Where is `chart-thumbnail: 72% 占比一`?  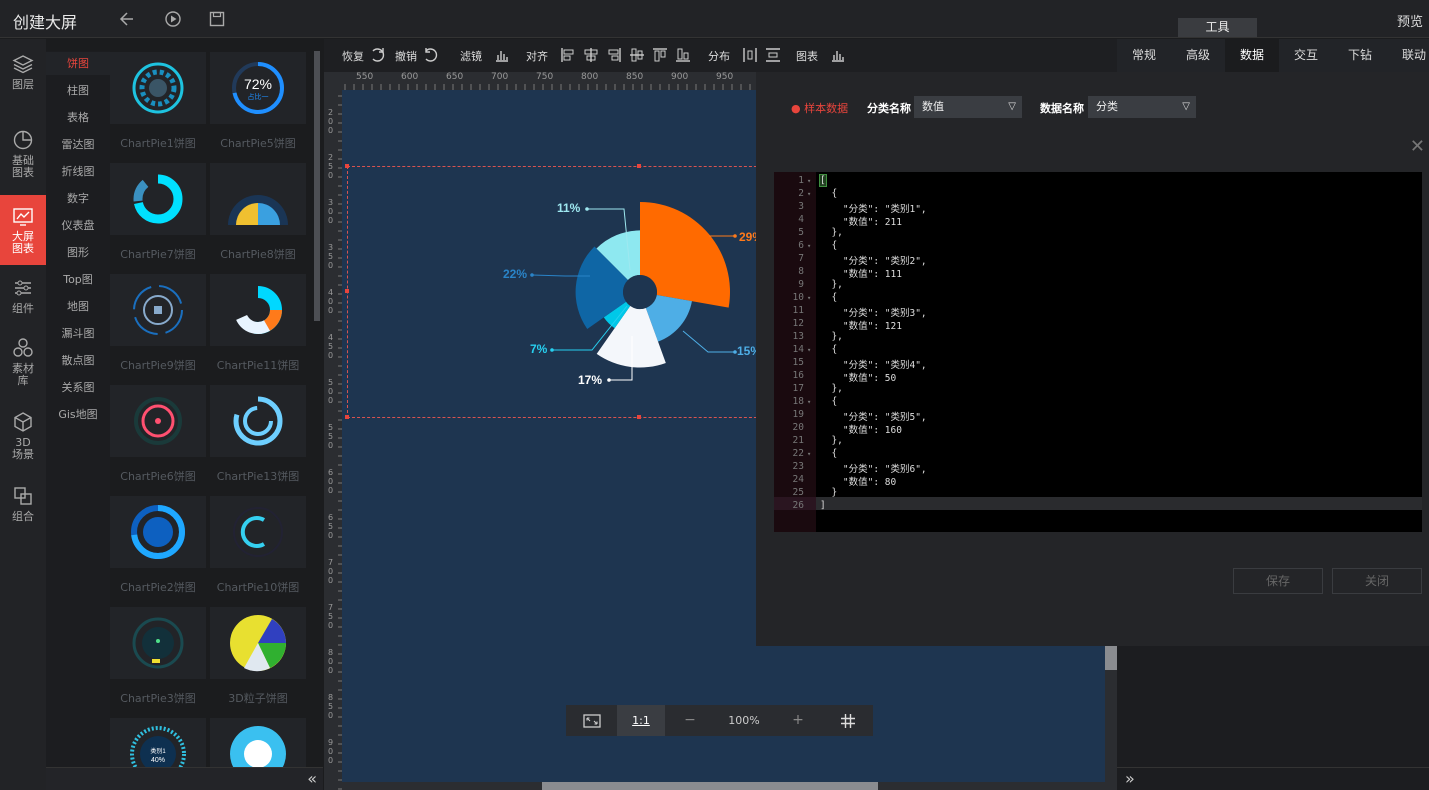 chart-thumbnail: 72% 占比一 is located at coordinates (258, 88).